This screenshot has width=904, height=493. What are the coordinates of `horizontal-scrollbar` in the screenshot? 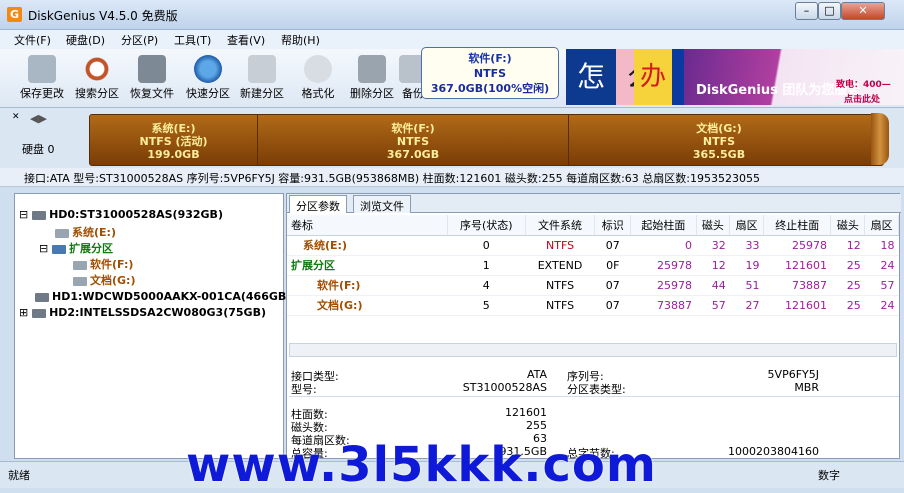 It's located at (593, 350).